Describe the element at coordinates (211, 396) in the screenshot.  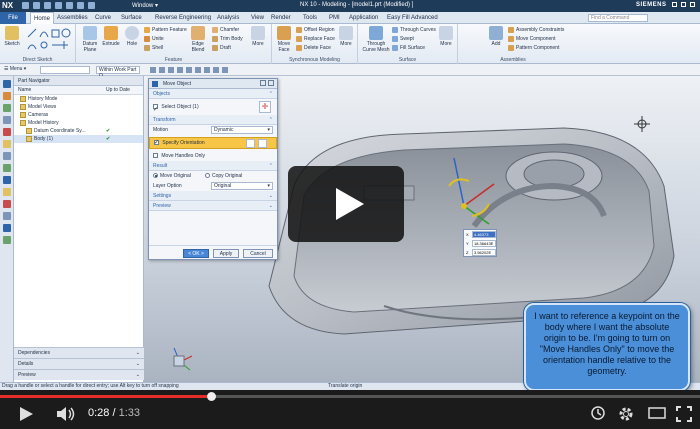
I see `scrubber-handle` at that location.